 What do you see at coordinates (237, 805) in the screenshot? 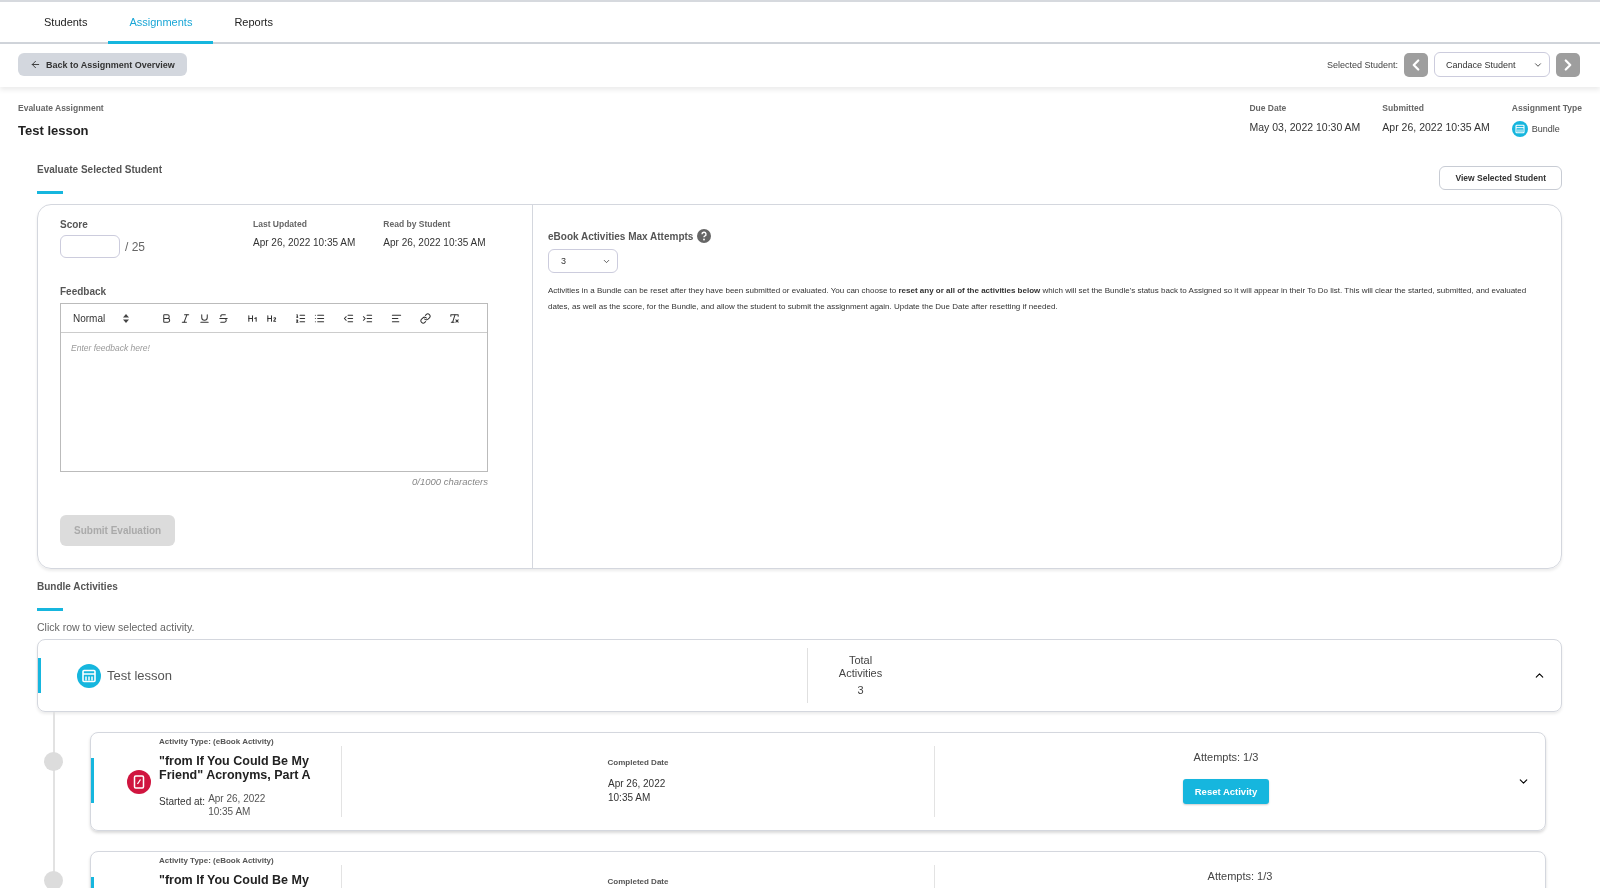
I see `started-date: Apr 26, 2022 10:35 AM` at bounding box center [237, 805].